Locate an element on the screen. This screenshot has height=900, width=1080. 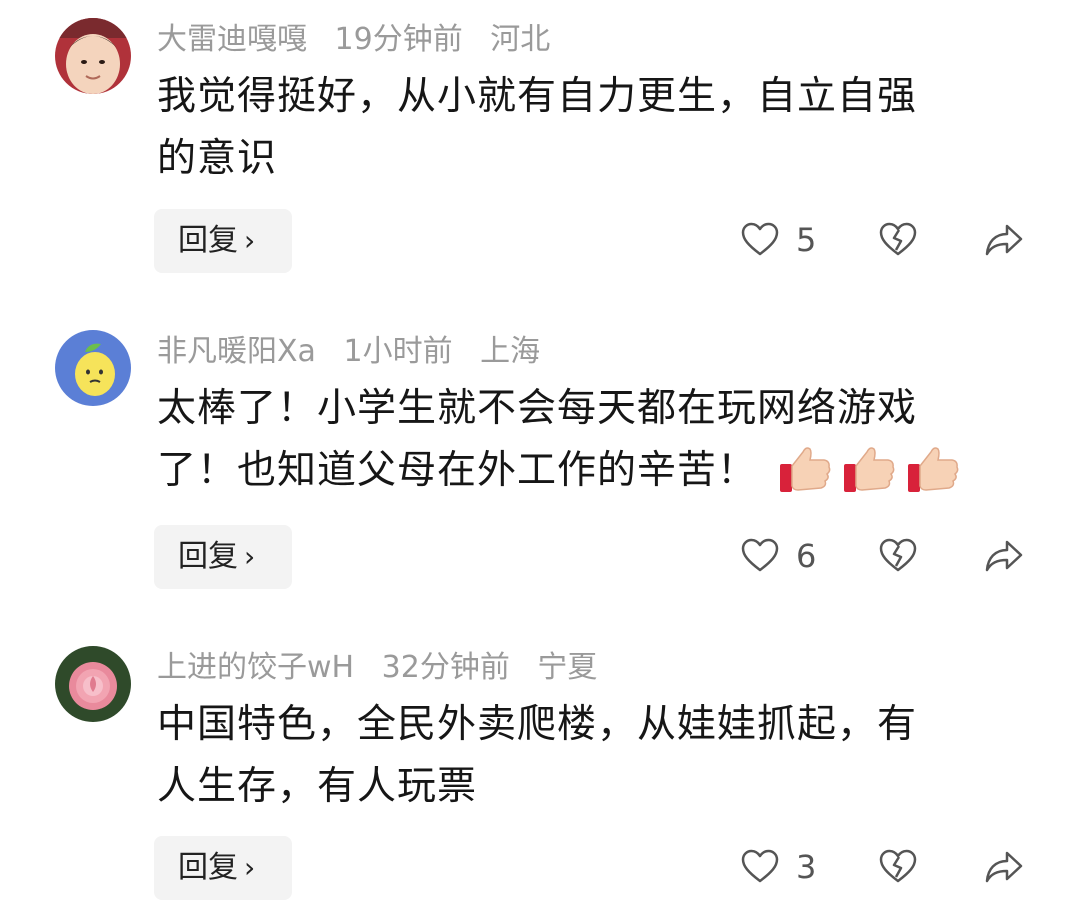
comment-line: 中国特色，全民外卖爬楼，从娃娃抓起，有 is located at coordinates (537, 724).